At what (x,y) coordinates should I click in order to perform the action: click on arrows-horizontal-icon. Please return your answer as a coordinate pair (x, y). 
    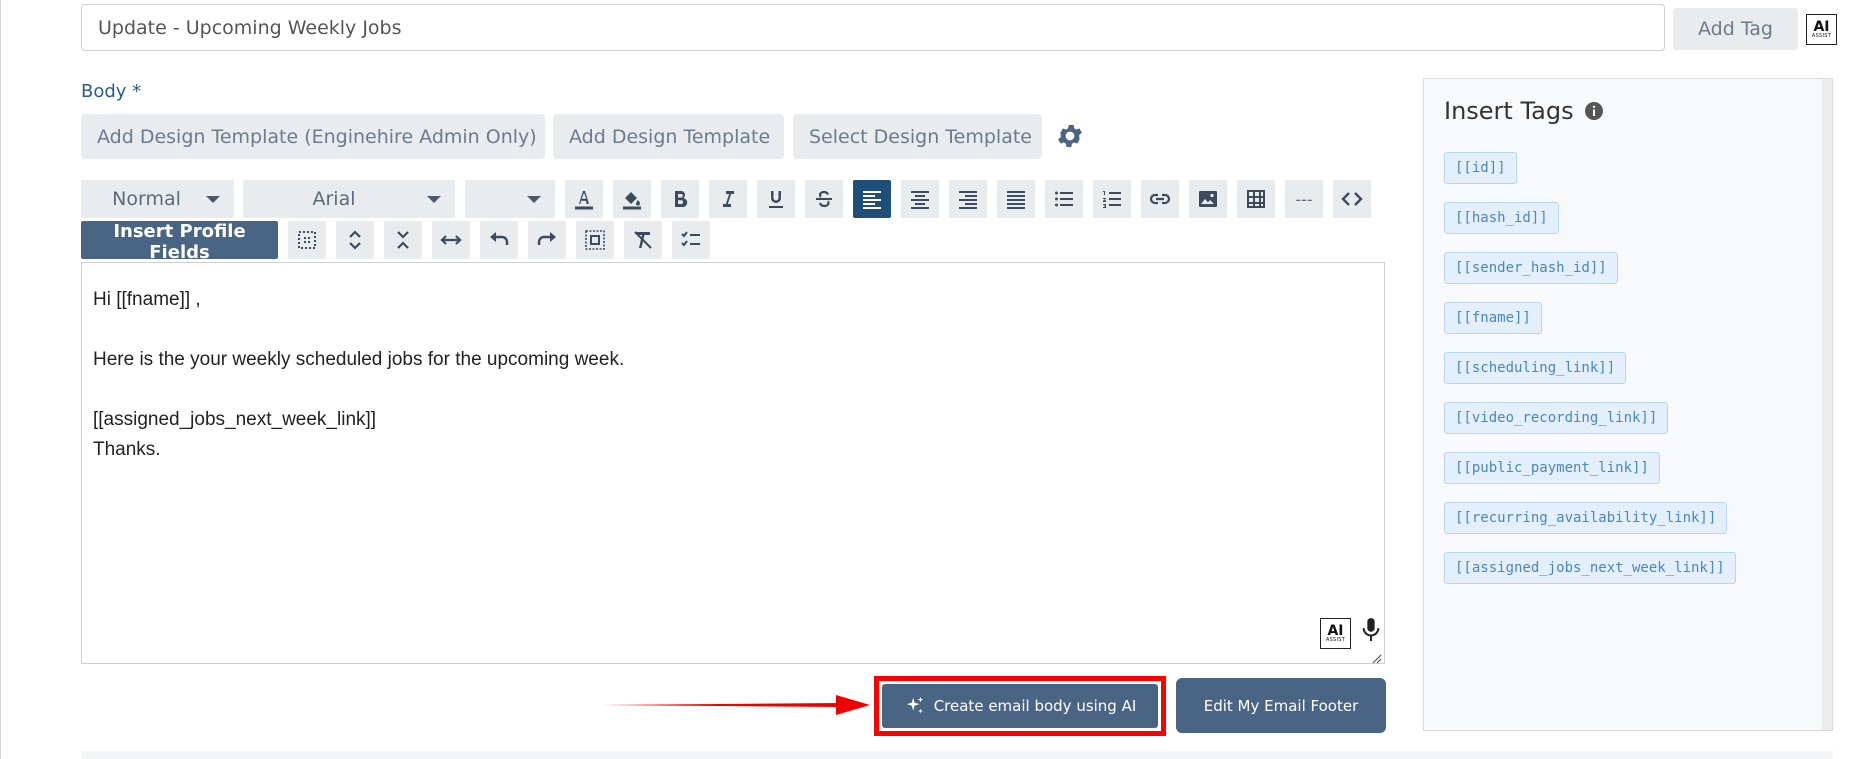
    Looking at the image, I should click on (451, 240).